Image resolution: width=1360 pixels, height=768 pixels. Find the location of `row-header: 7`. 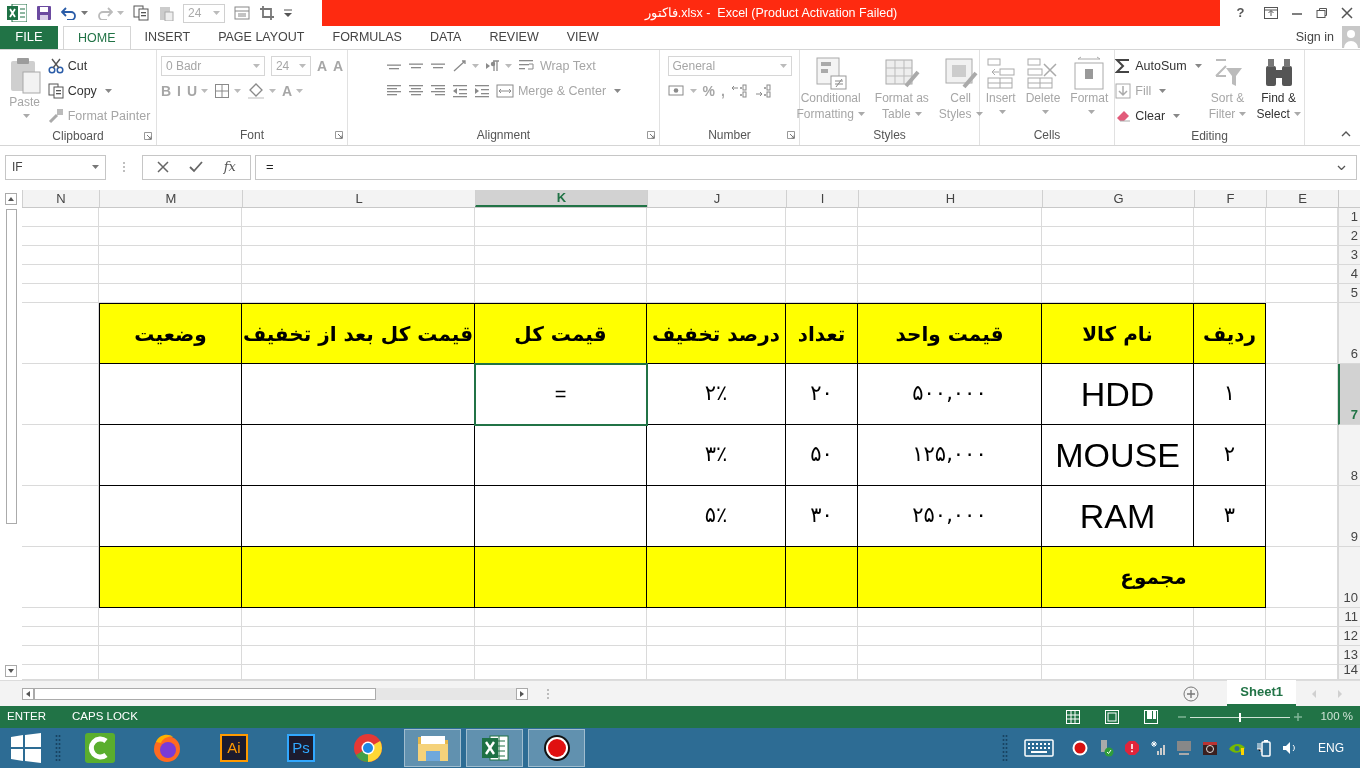

row-header: 7 is located at coordinates (1349, 394).